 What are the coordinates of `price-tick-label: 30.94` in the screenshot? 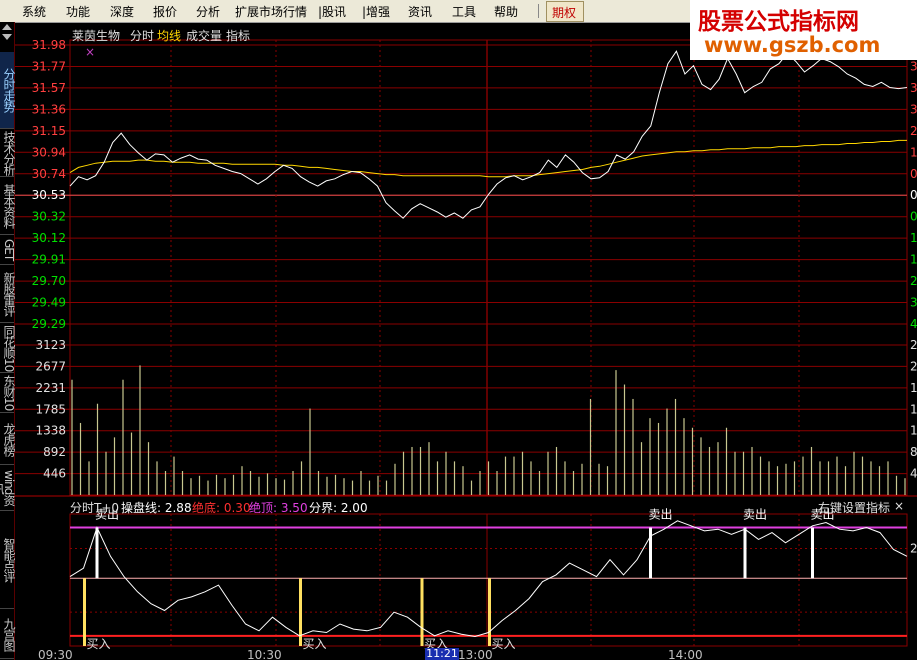 It's located at (49, 152).